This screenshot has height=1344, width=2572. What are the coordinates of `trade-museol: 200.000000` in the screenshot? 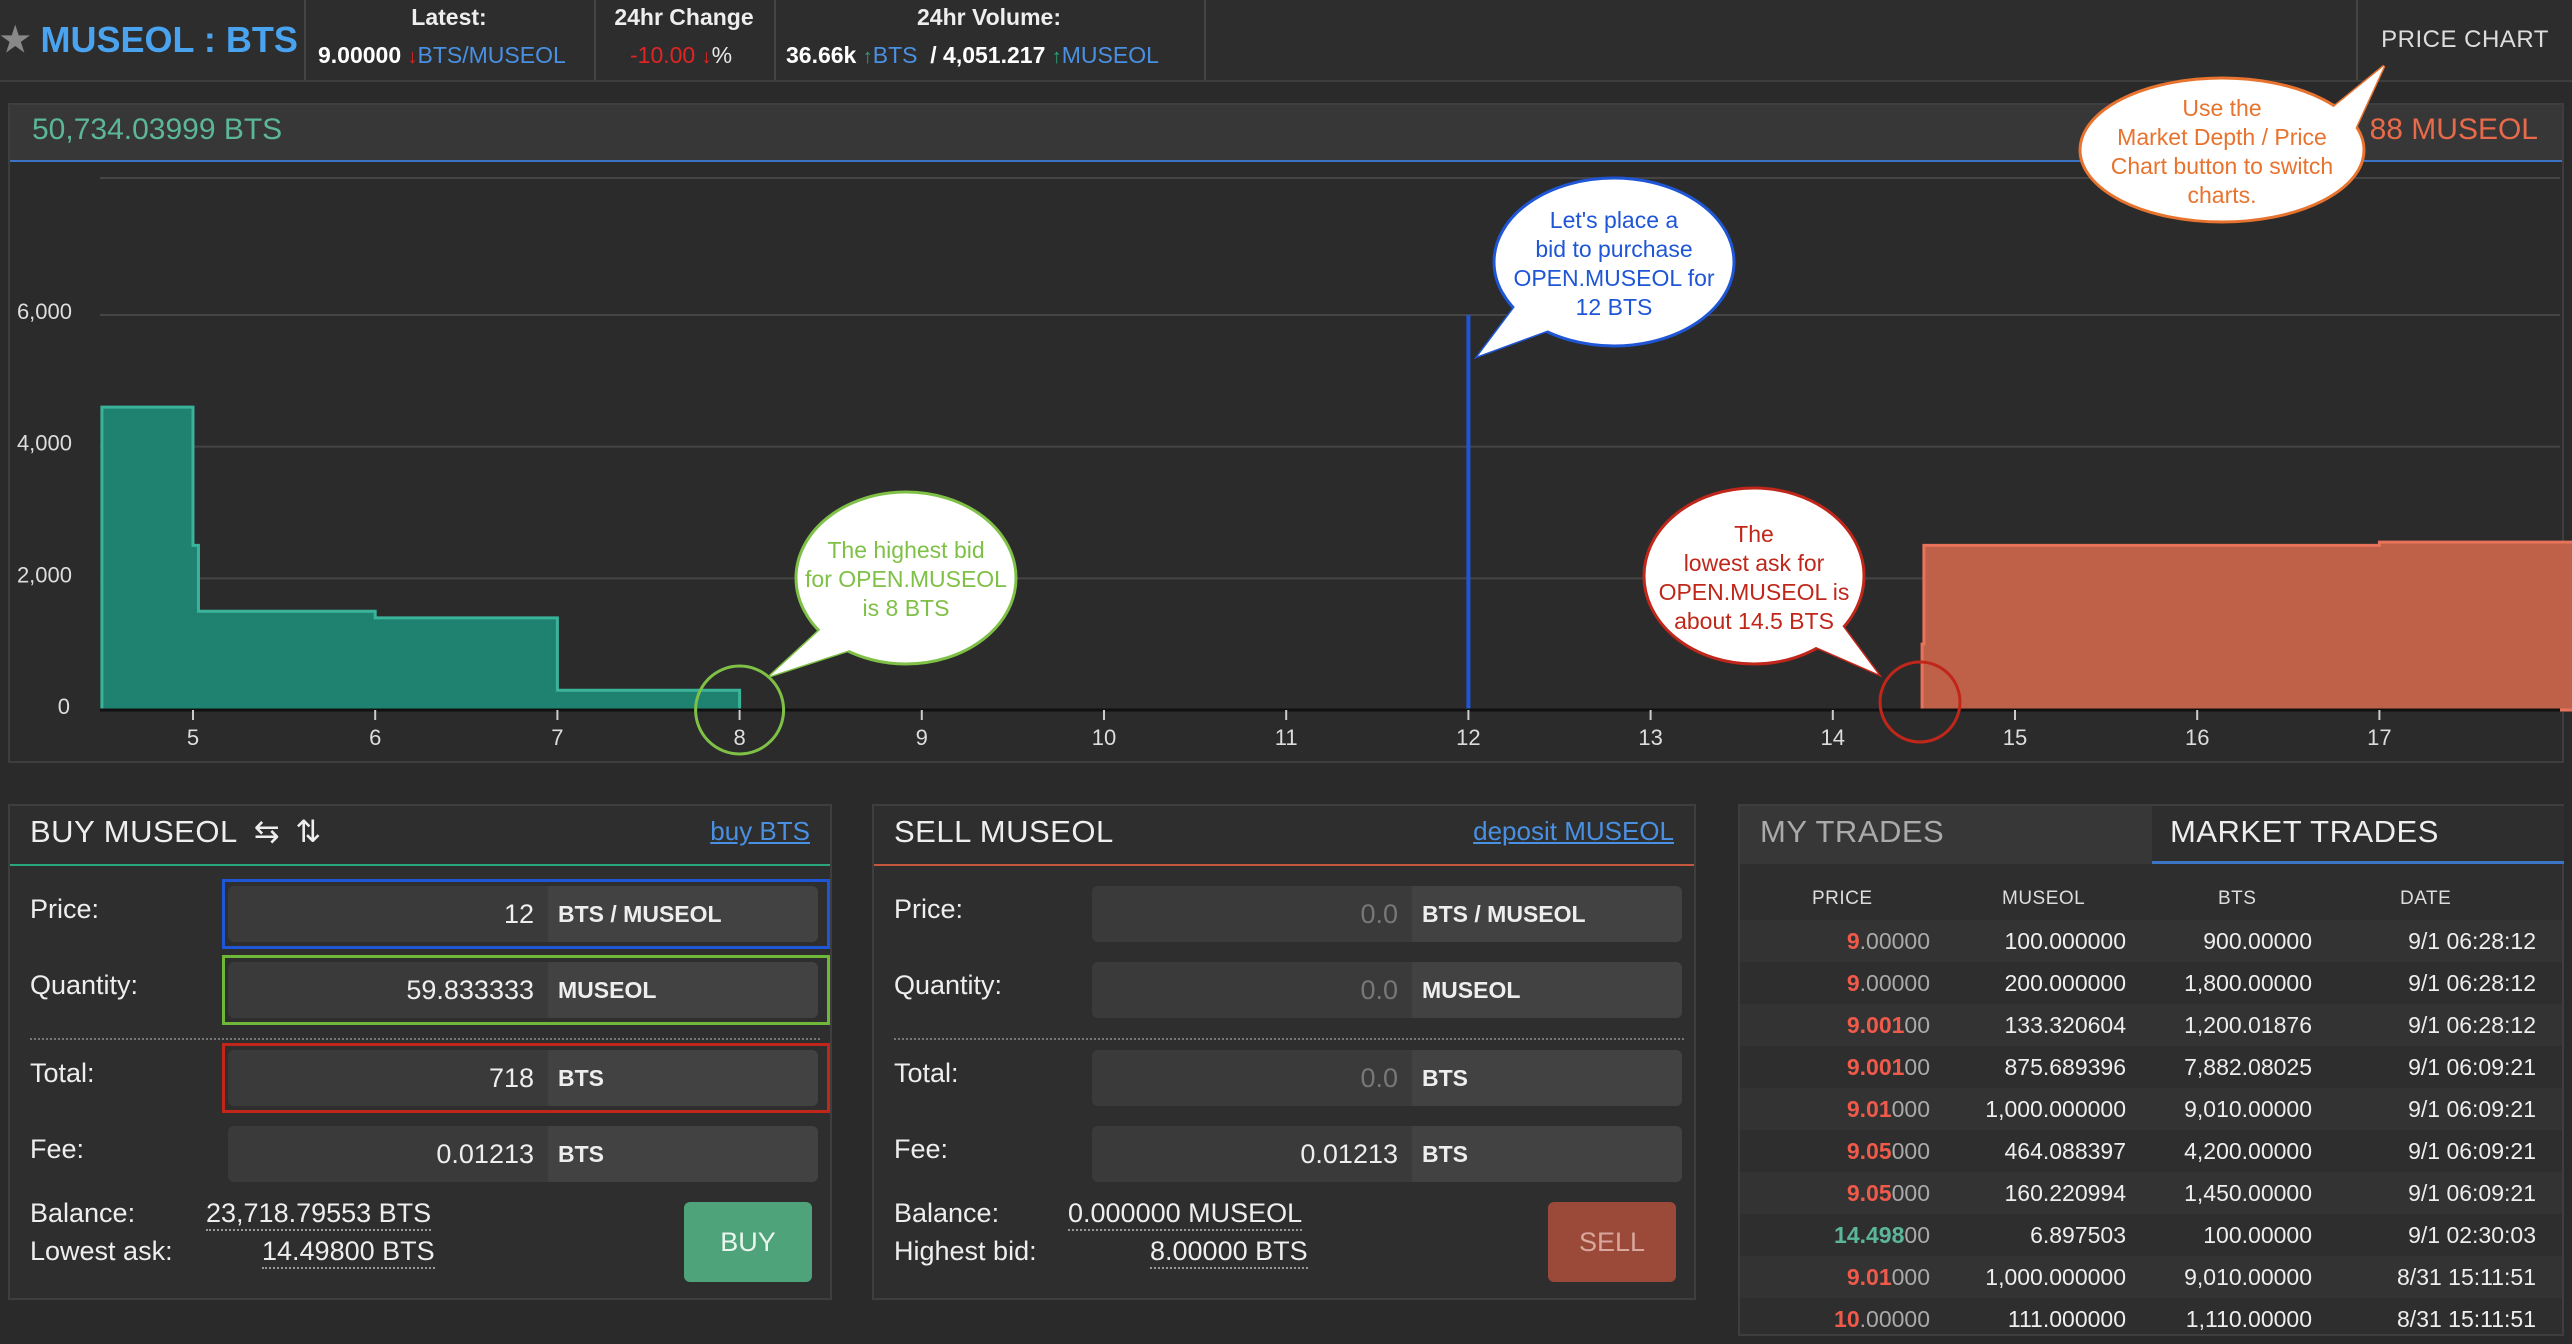 It's located at (2065, 983).